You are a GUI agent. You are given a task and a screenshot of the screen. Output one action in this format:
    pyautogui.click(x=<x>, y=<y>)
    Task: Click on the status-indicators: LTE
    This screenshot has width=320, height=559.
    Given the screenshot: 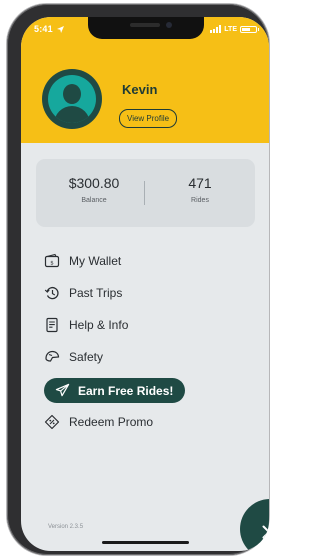 What is the action you would take?
    pyautogui.click(x=234, y=29)
    